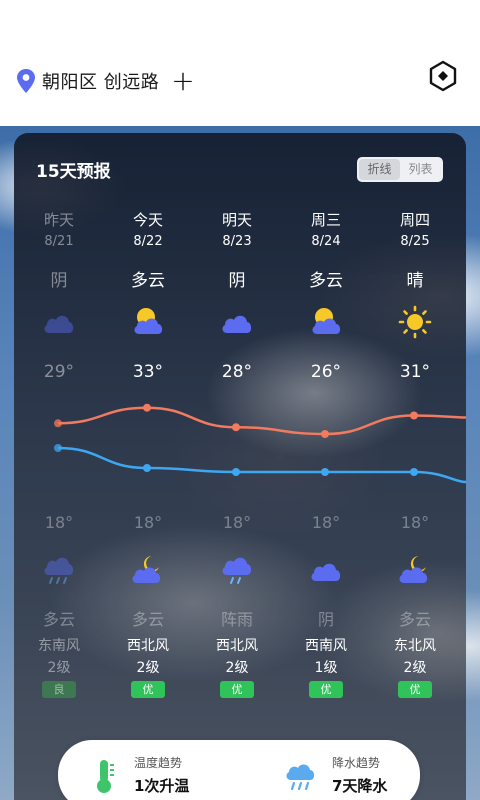 The width and height of the screenshot is (480, 800). I want to click on temp-trend-value: 1次升温, so click(162, 786).